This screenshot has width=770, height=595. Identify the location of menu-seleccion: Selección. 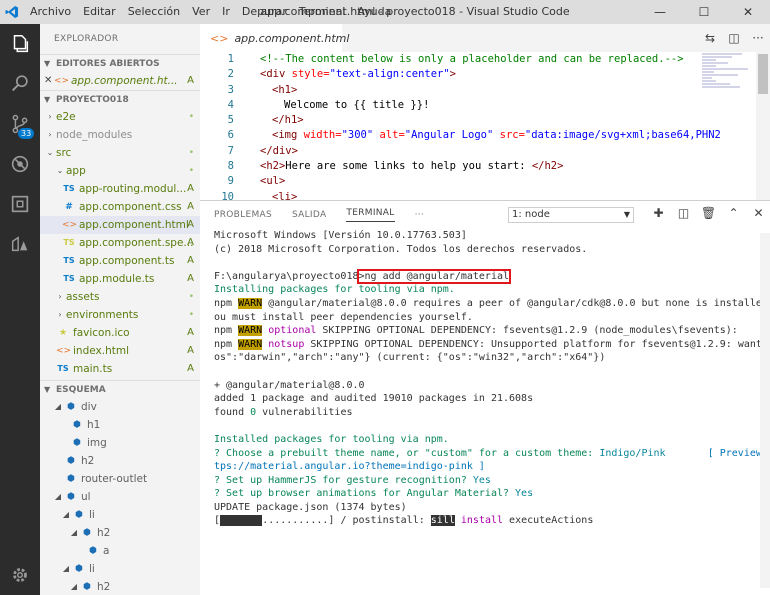
(154, 12).